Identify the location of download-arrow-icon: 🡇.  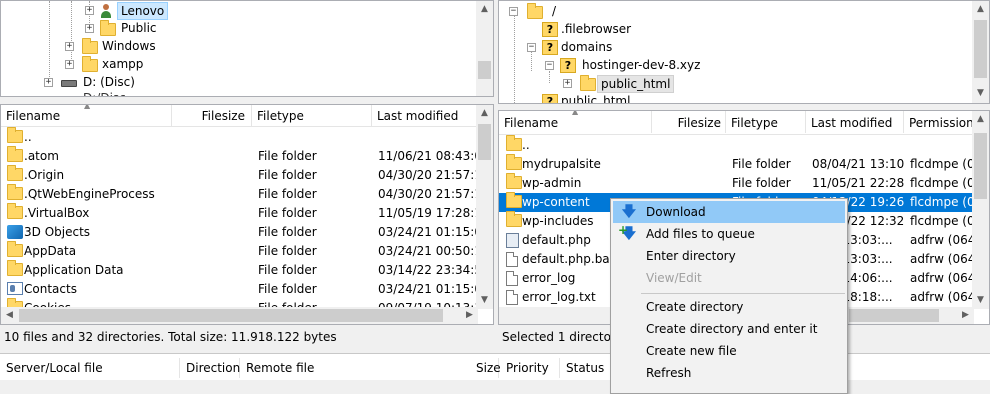
(629, 212).